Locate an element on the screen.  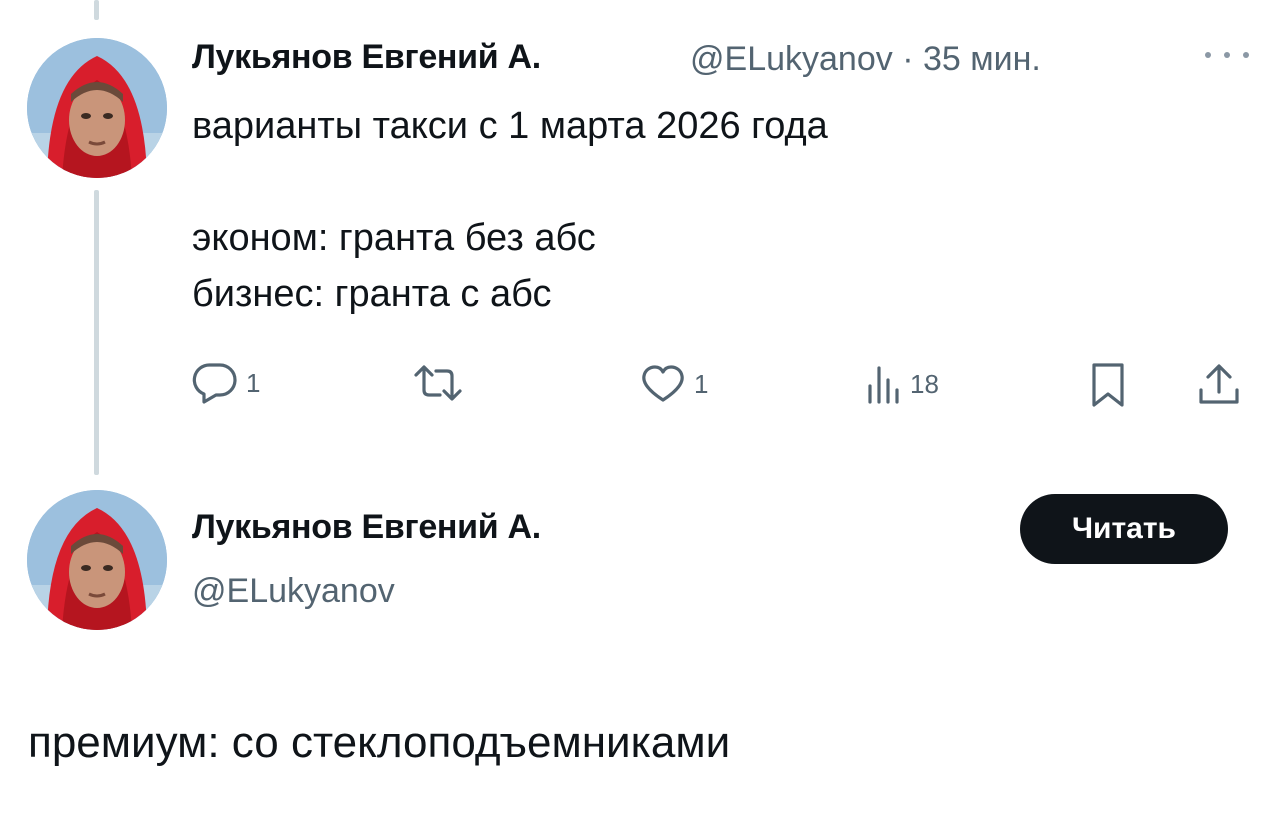
tweet-meta: @ELukyanov · 35 мин. is located at coordinates (865, 59).